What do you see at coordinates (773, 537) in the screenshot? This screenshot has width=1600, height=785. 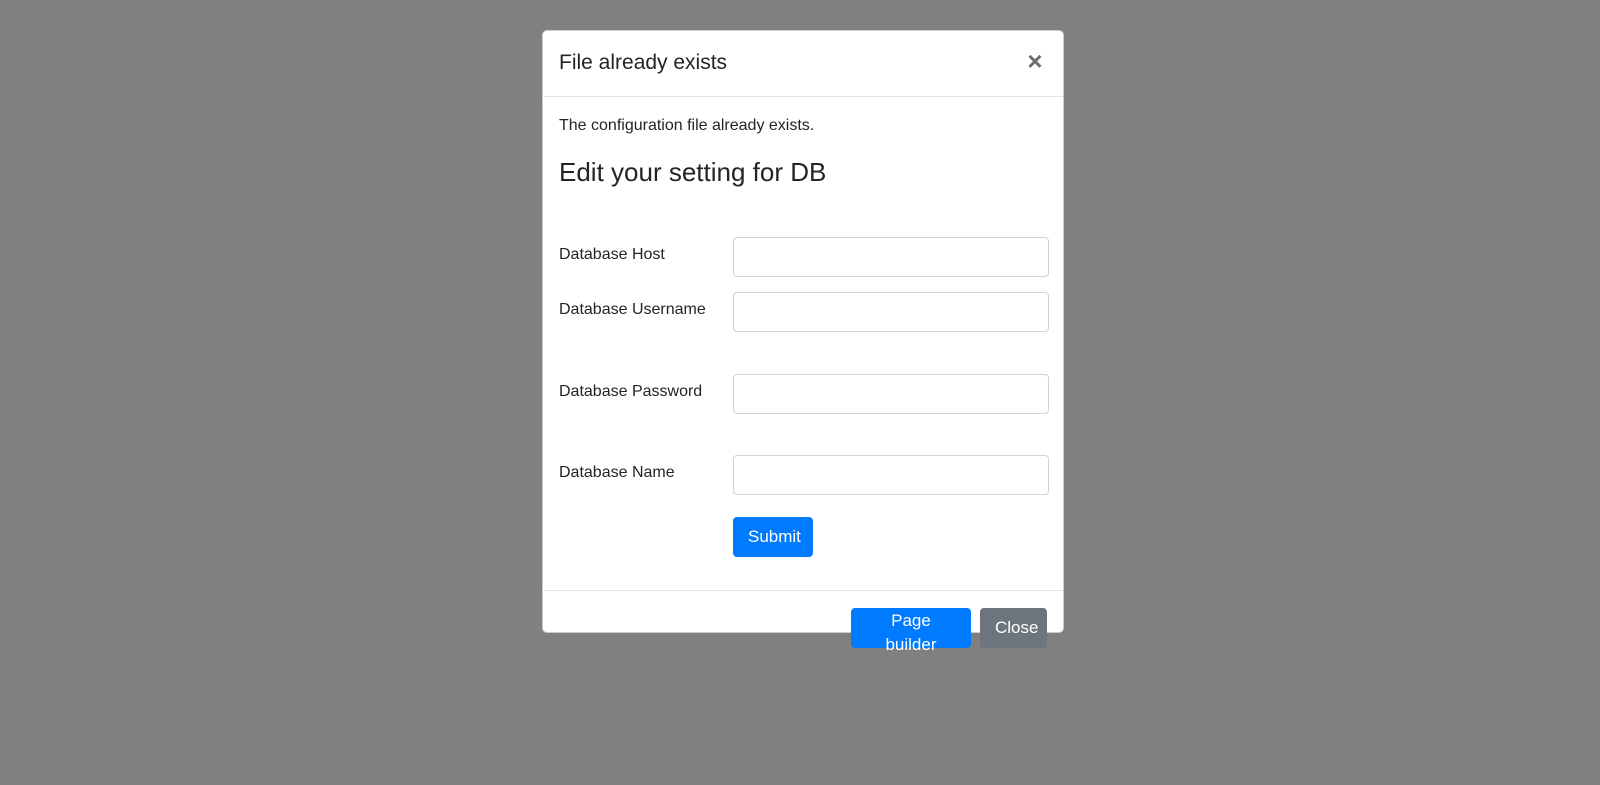 I see `submit-button: Submit` at bounding box center [773, 537].